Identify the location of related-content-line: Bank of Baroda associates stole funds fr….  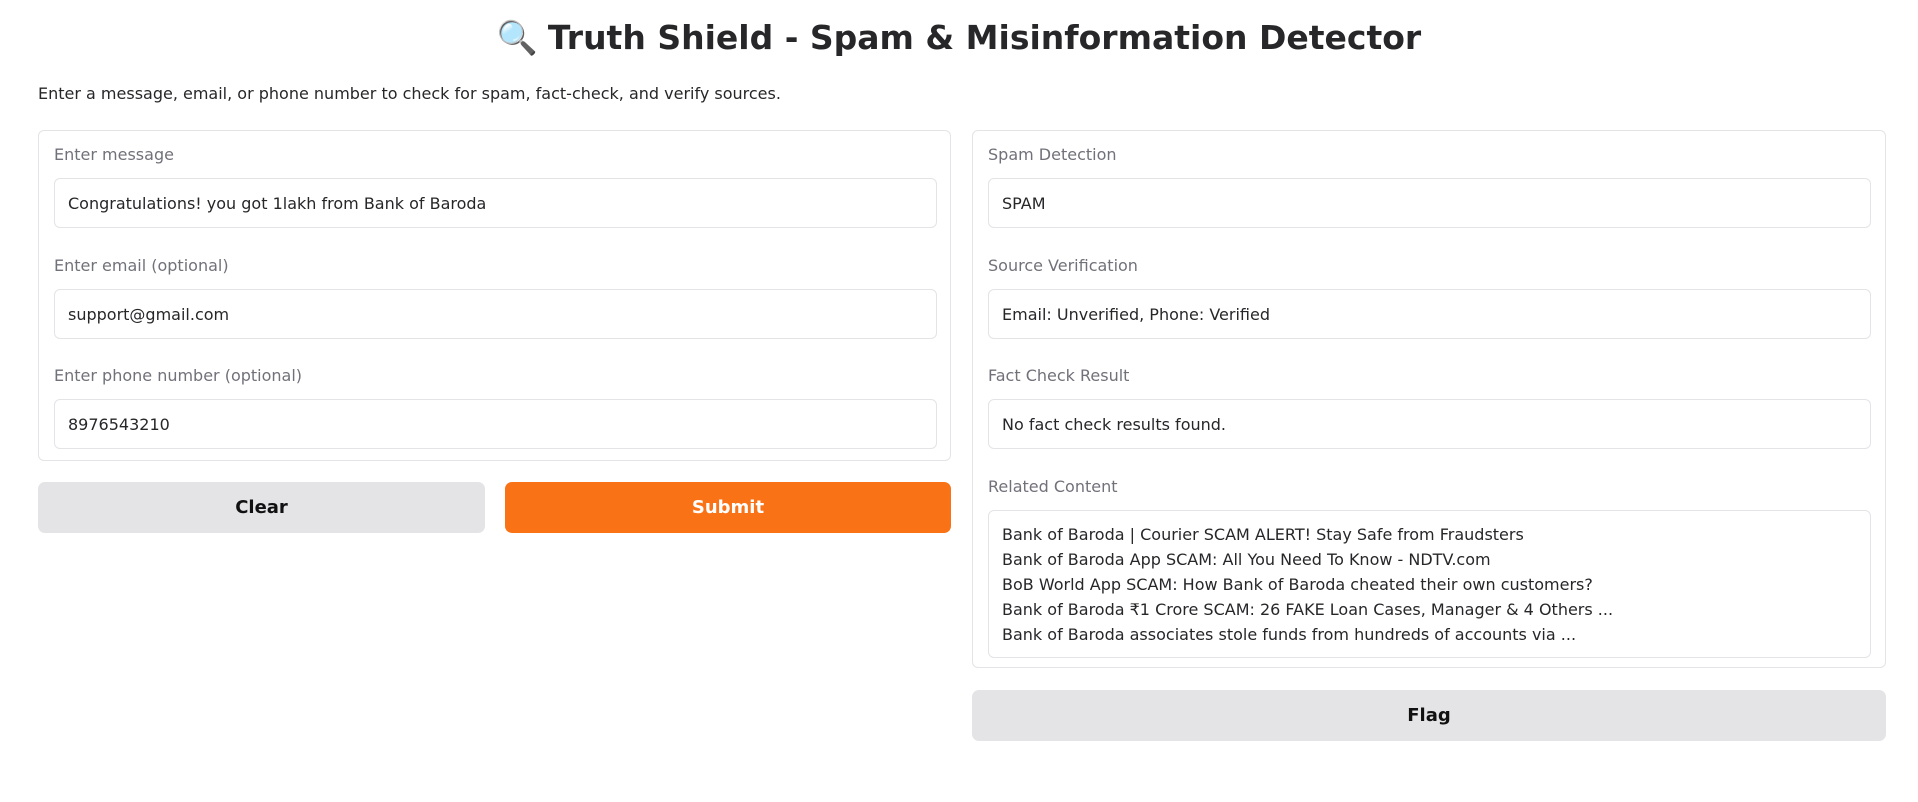
(1289, 634).